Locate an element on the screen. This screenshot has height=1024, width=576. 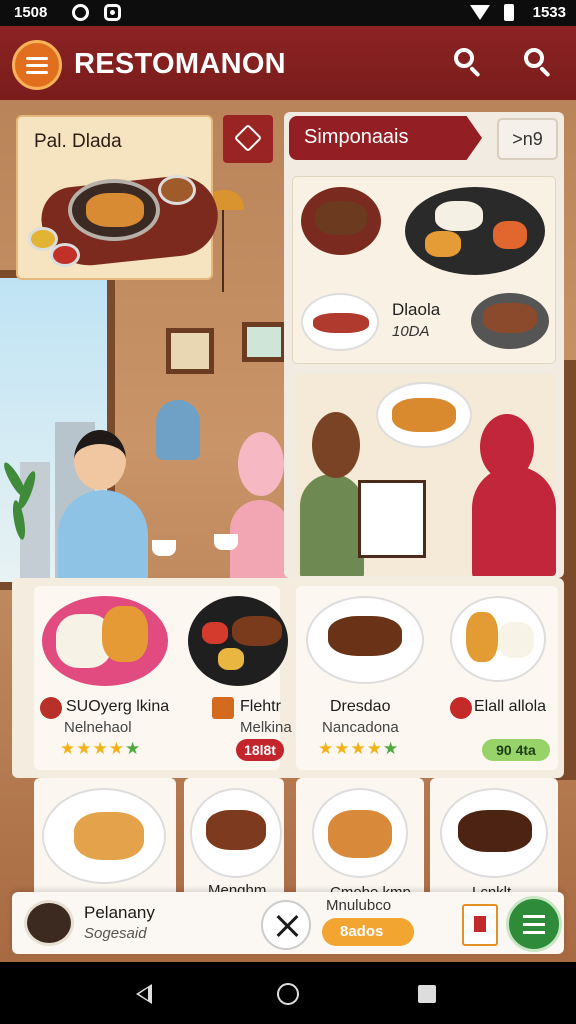
status-time-right: 1533 is located at coordinates (549, 12).